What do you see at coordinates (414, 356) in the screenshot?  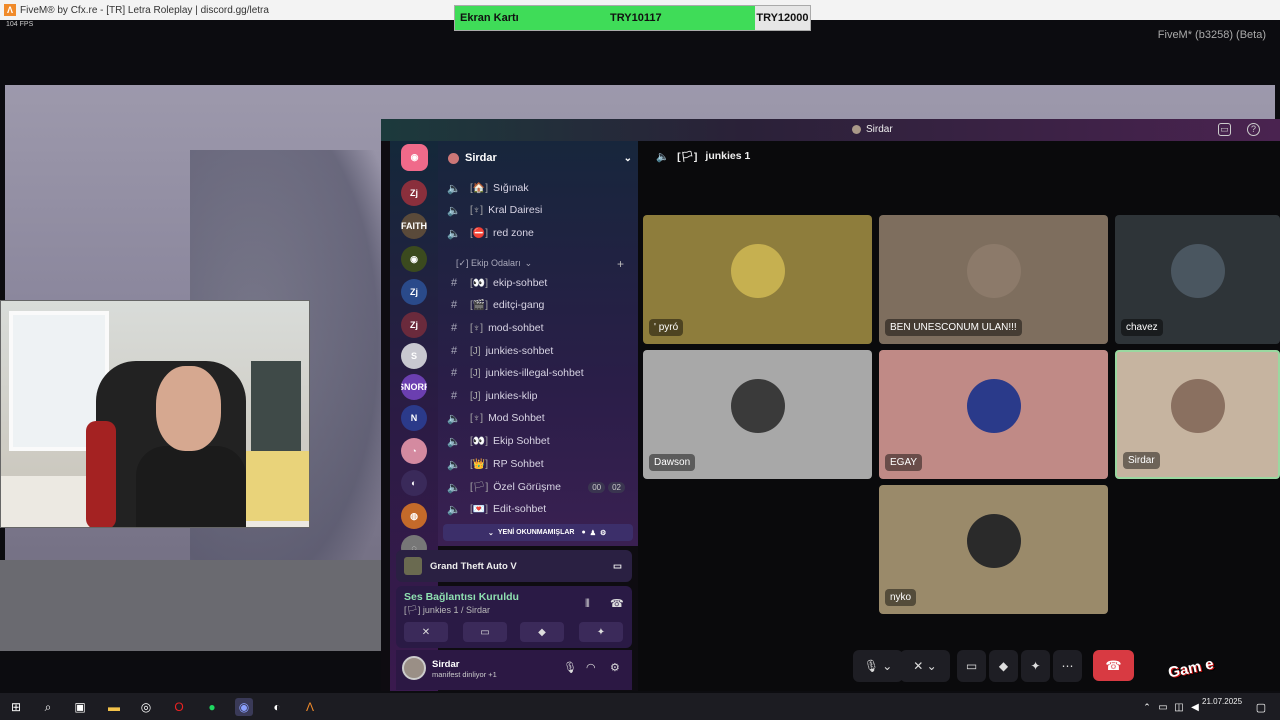 I see `server-icon: S` at bounding box center [414, 356].